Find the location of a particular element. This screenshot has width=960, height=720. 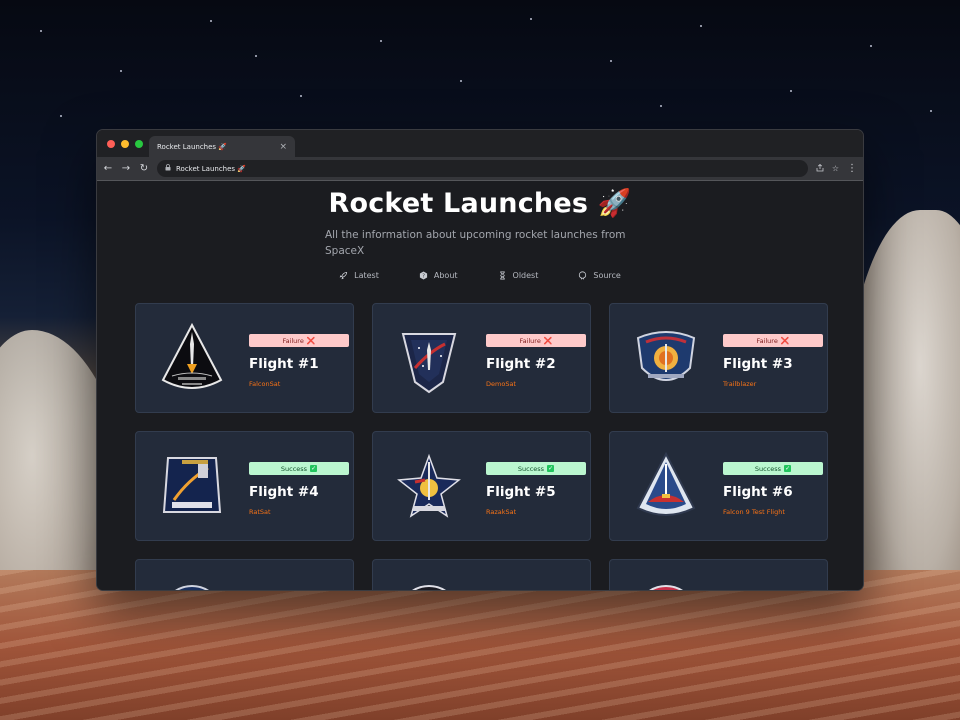

github-icon is located at coordinates (582, 275).